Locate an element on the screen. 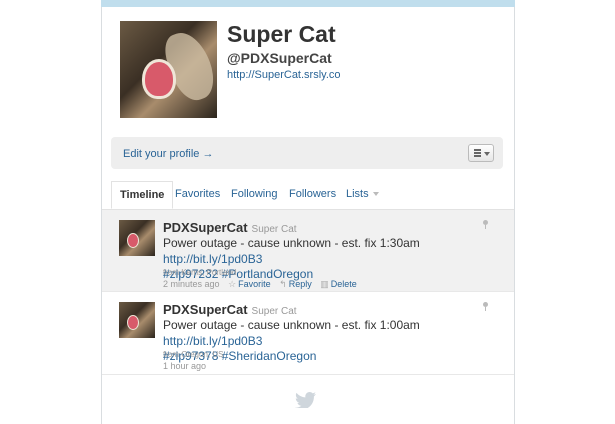 This screenshot has width=615, height=424. tab-favorites: Favorites is located at coordinates (197, 194).